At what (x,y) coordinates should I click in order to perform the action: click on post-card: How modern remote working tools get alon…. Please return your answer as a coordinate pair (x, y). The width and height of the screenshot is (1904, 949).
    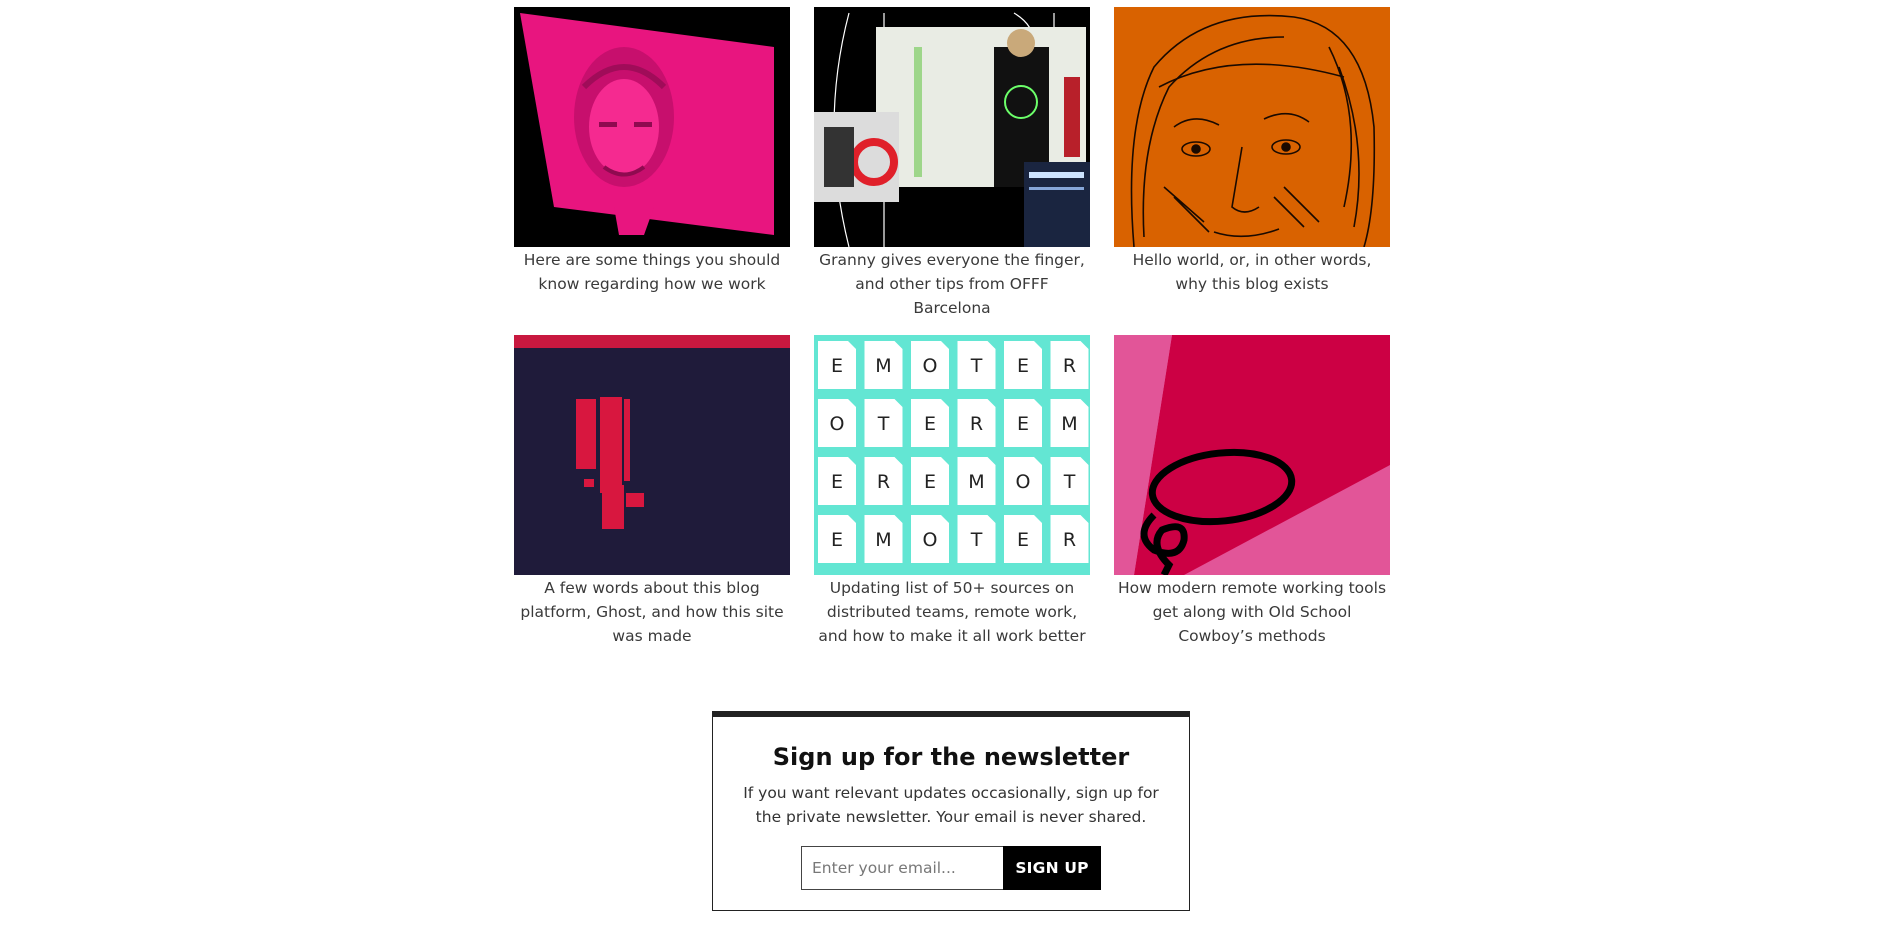
    Looking at the image, I should click on (1252, 505).